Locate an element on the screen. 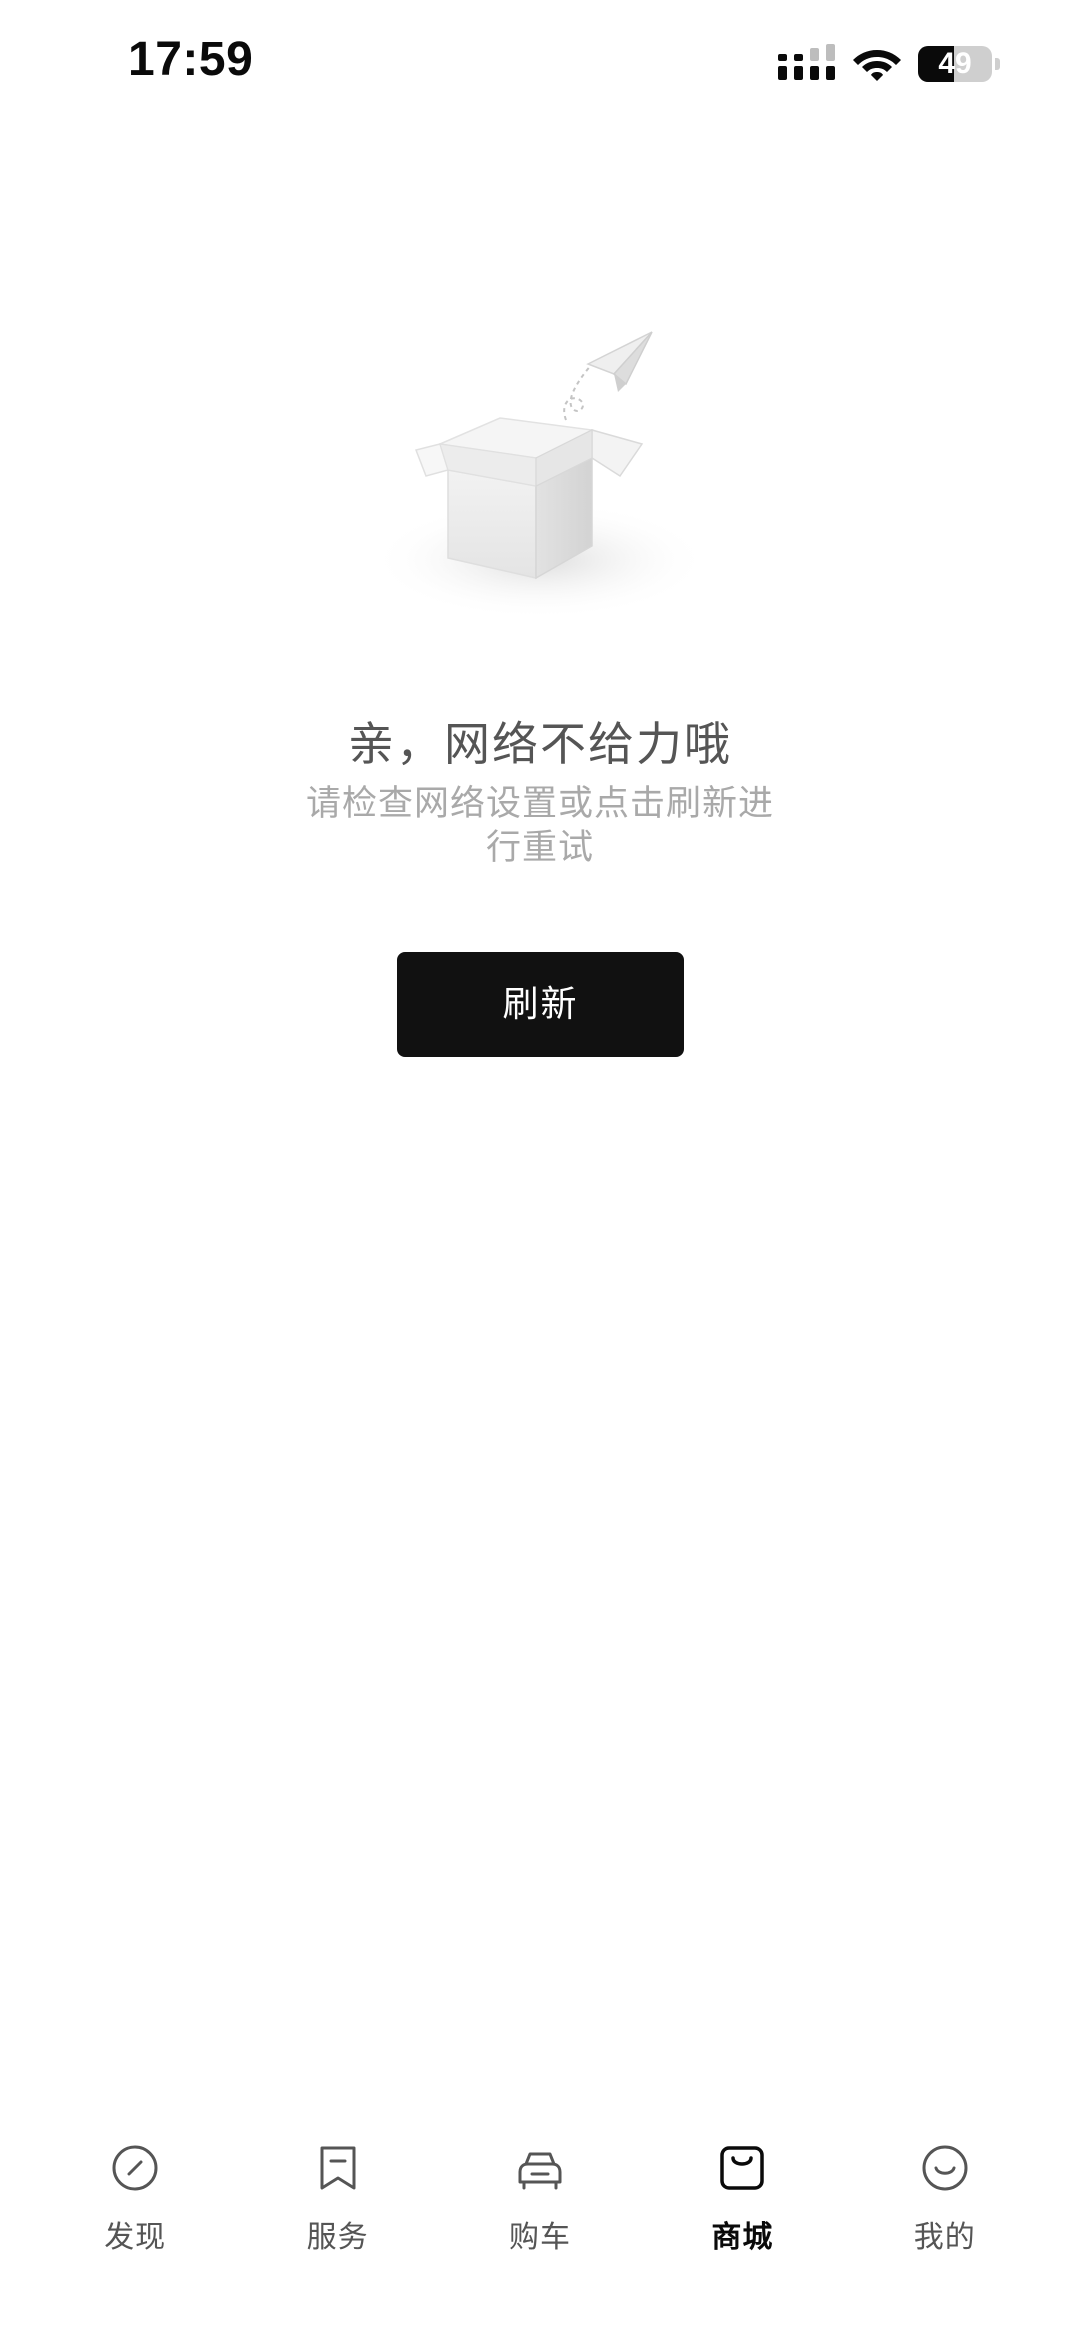 Image resolution: width=1080 pixels, height=2337 pixels. shopping-bag-icon is located at coordinates (742, 2168).